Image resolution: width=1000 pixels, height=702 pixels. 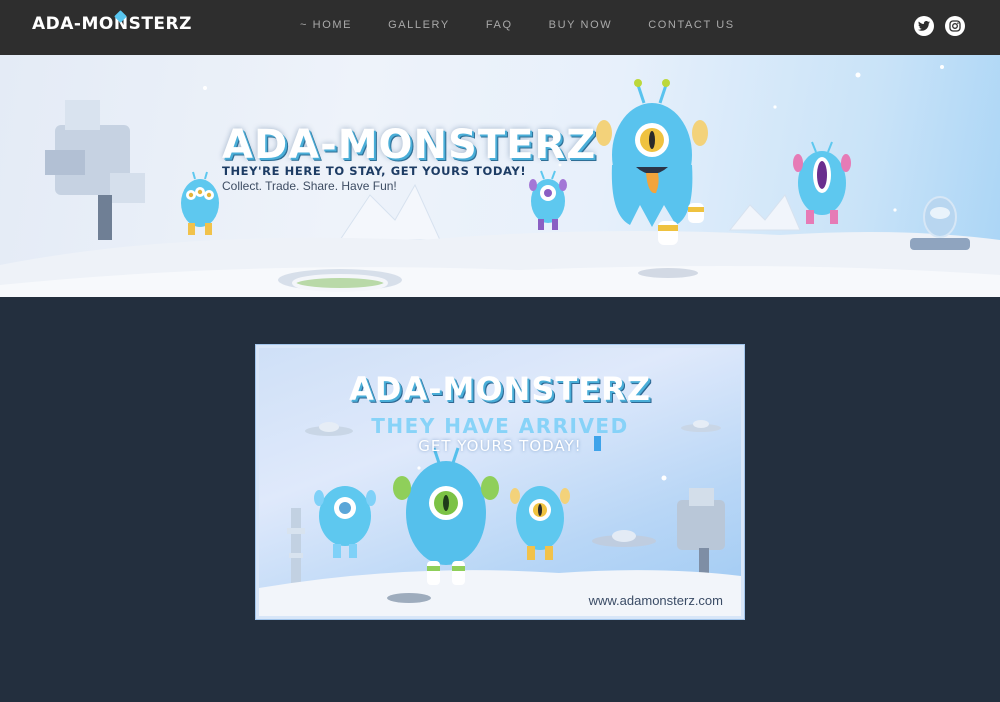 What do you see at coordinates (540, 523) in the screenshot?
I see `banner-monster-right` at bounding box center [540, 523].